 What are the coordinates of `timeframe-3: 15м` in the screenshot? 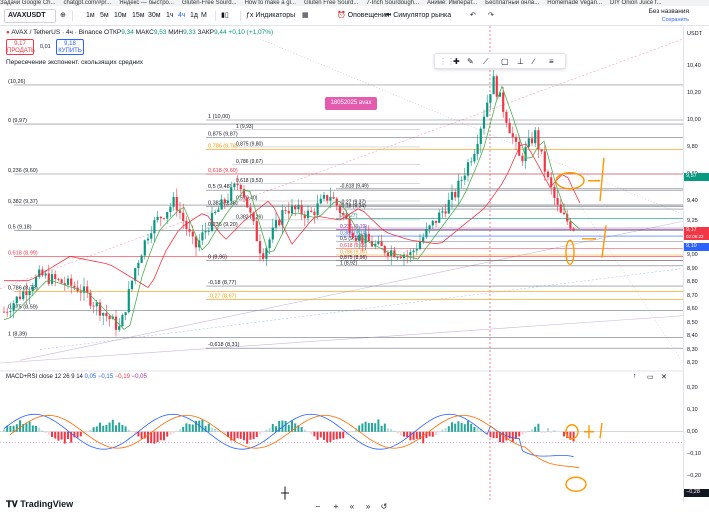 It's located at (138, 16).